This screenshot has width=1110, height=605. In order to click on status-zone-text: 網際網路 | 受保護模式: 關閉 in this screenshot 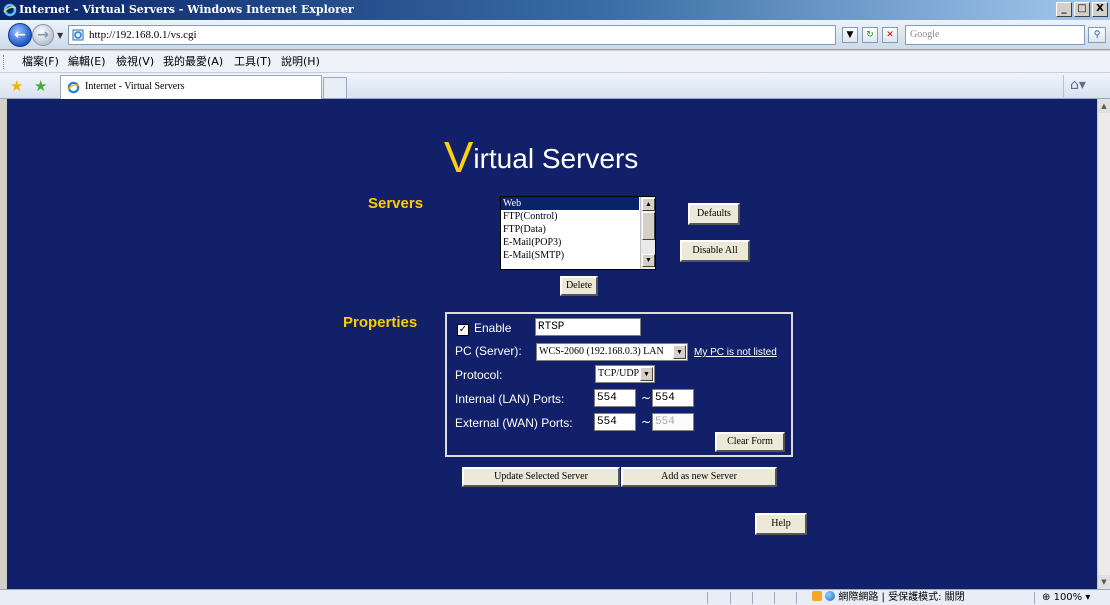, I will do `click(901, 597)`.